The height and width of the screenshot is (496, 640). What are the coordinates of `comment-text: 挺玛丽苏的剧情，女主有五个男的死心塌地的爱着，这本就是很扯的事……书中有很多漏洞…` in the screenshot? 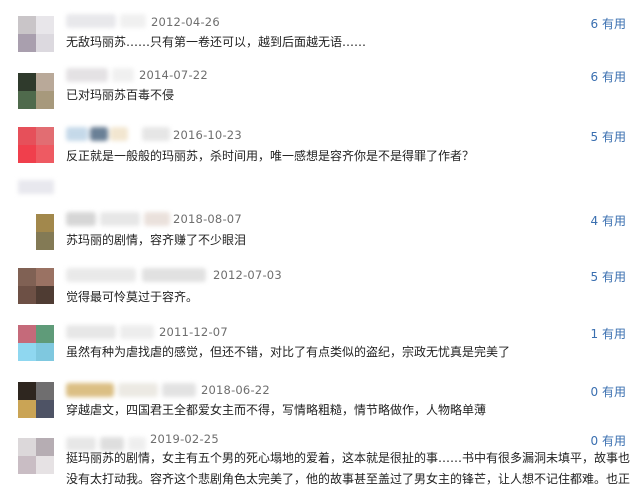 It's located at (348, 458).